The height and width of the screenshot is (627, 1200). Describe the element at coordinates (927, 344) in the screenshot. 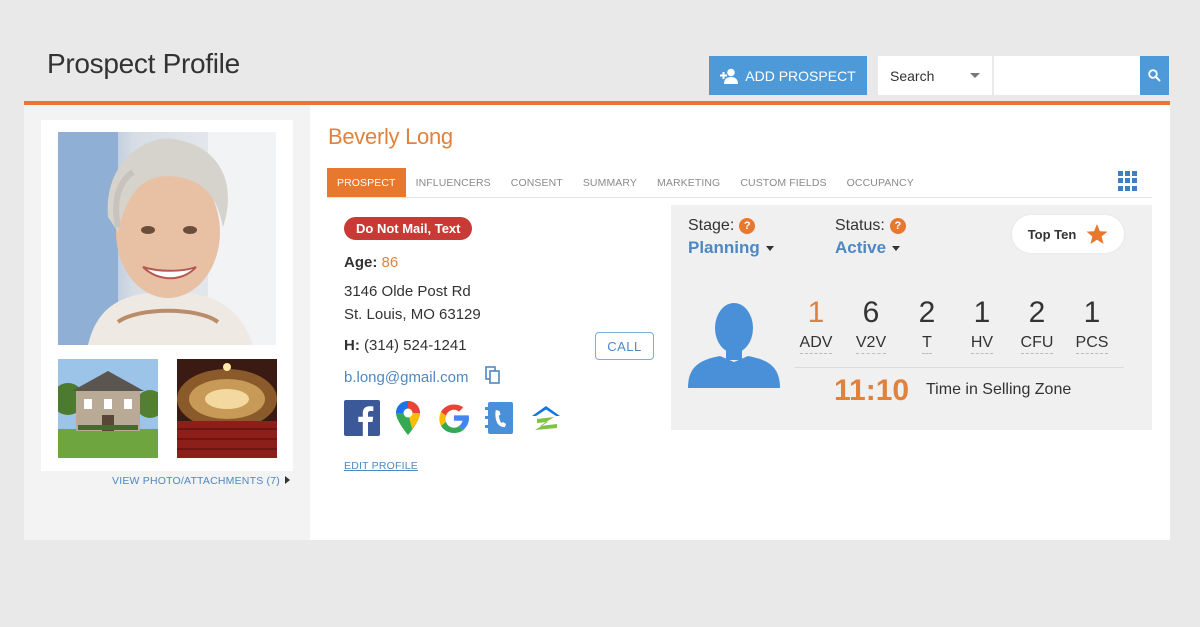

I see `metric-label: T` at that location.